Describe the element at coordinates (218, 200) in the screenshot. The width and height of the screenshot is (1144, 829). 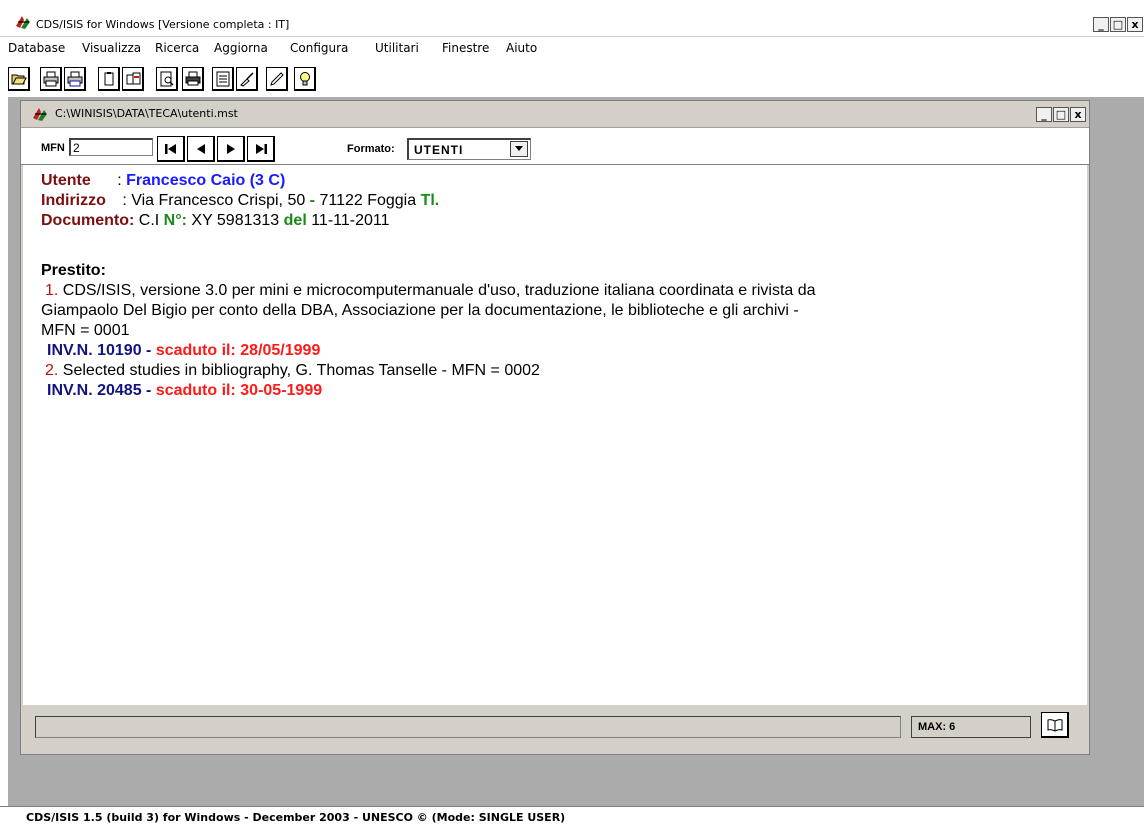
I see `indirizzo-value: Via Francesco Crispi, 50` at that location.